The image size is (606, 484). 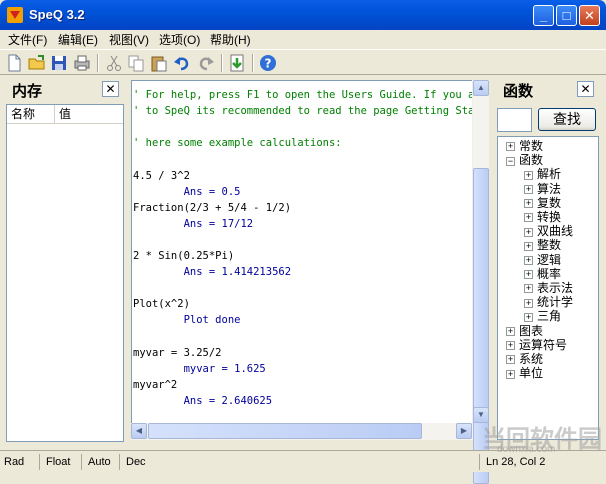 I want to click on help-icon: ?, so click(x=268, y=63).